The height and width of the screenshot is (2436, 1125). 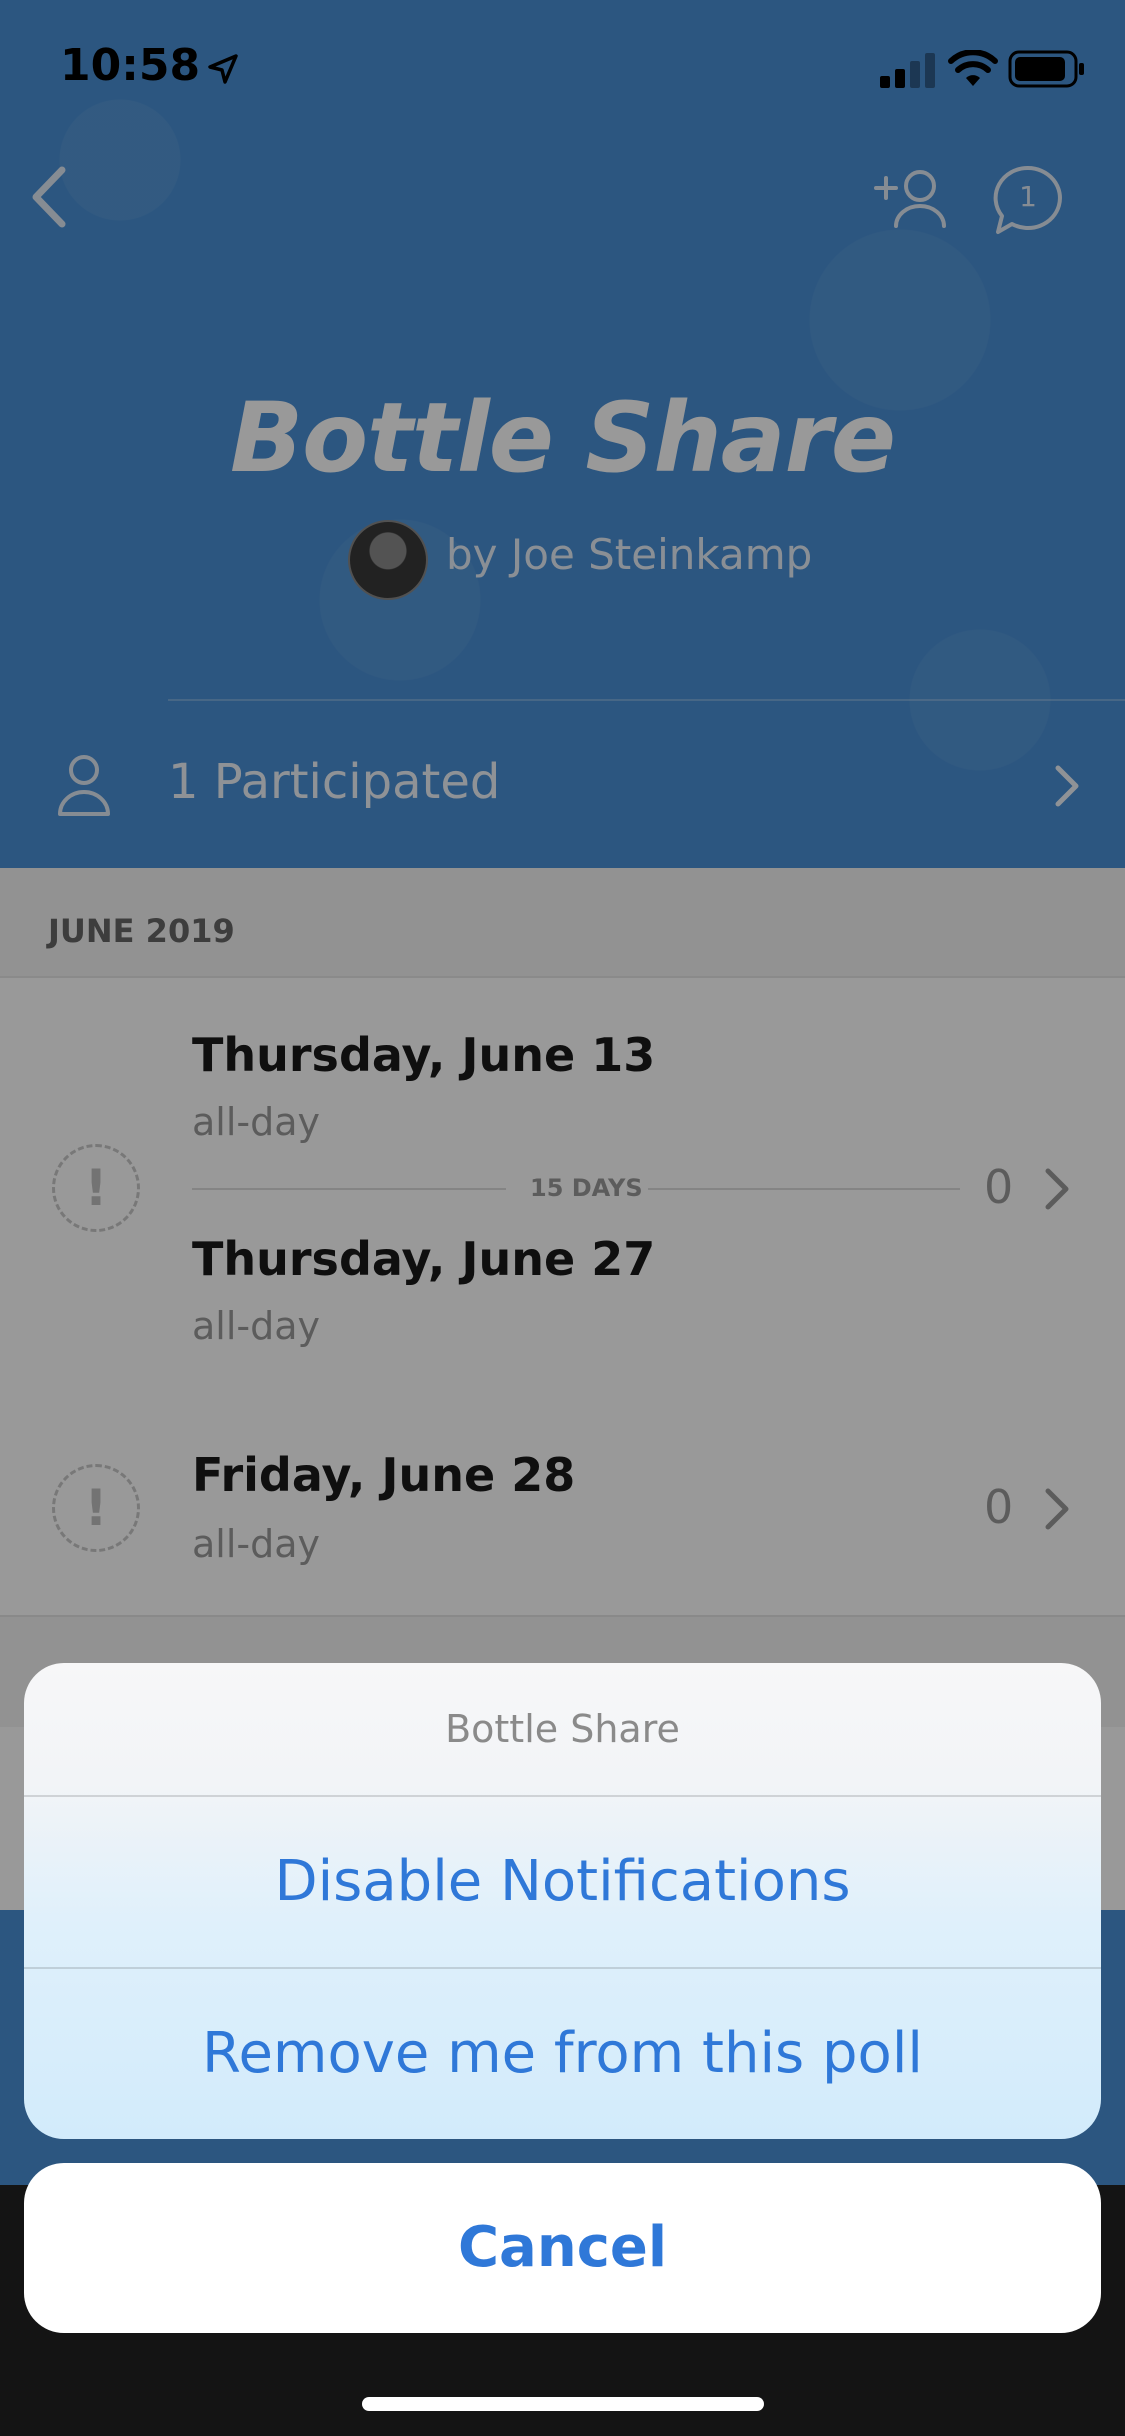 What do you see at coordinates (563, 2404) in the screenshot?
I see `home-indicator` at bounding box center [563, 2404].